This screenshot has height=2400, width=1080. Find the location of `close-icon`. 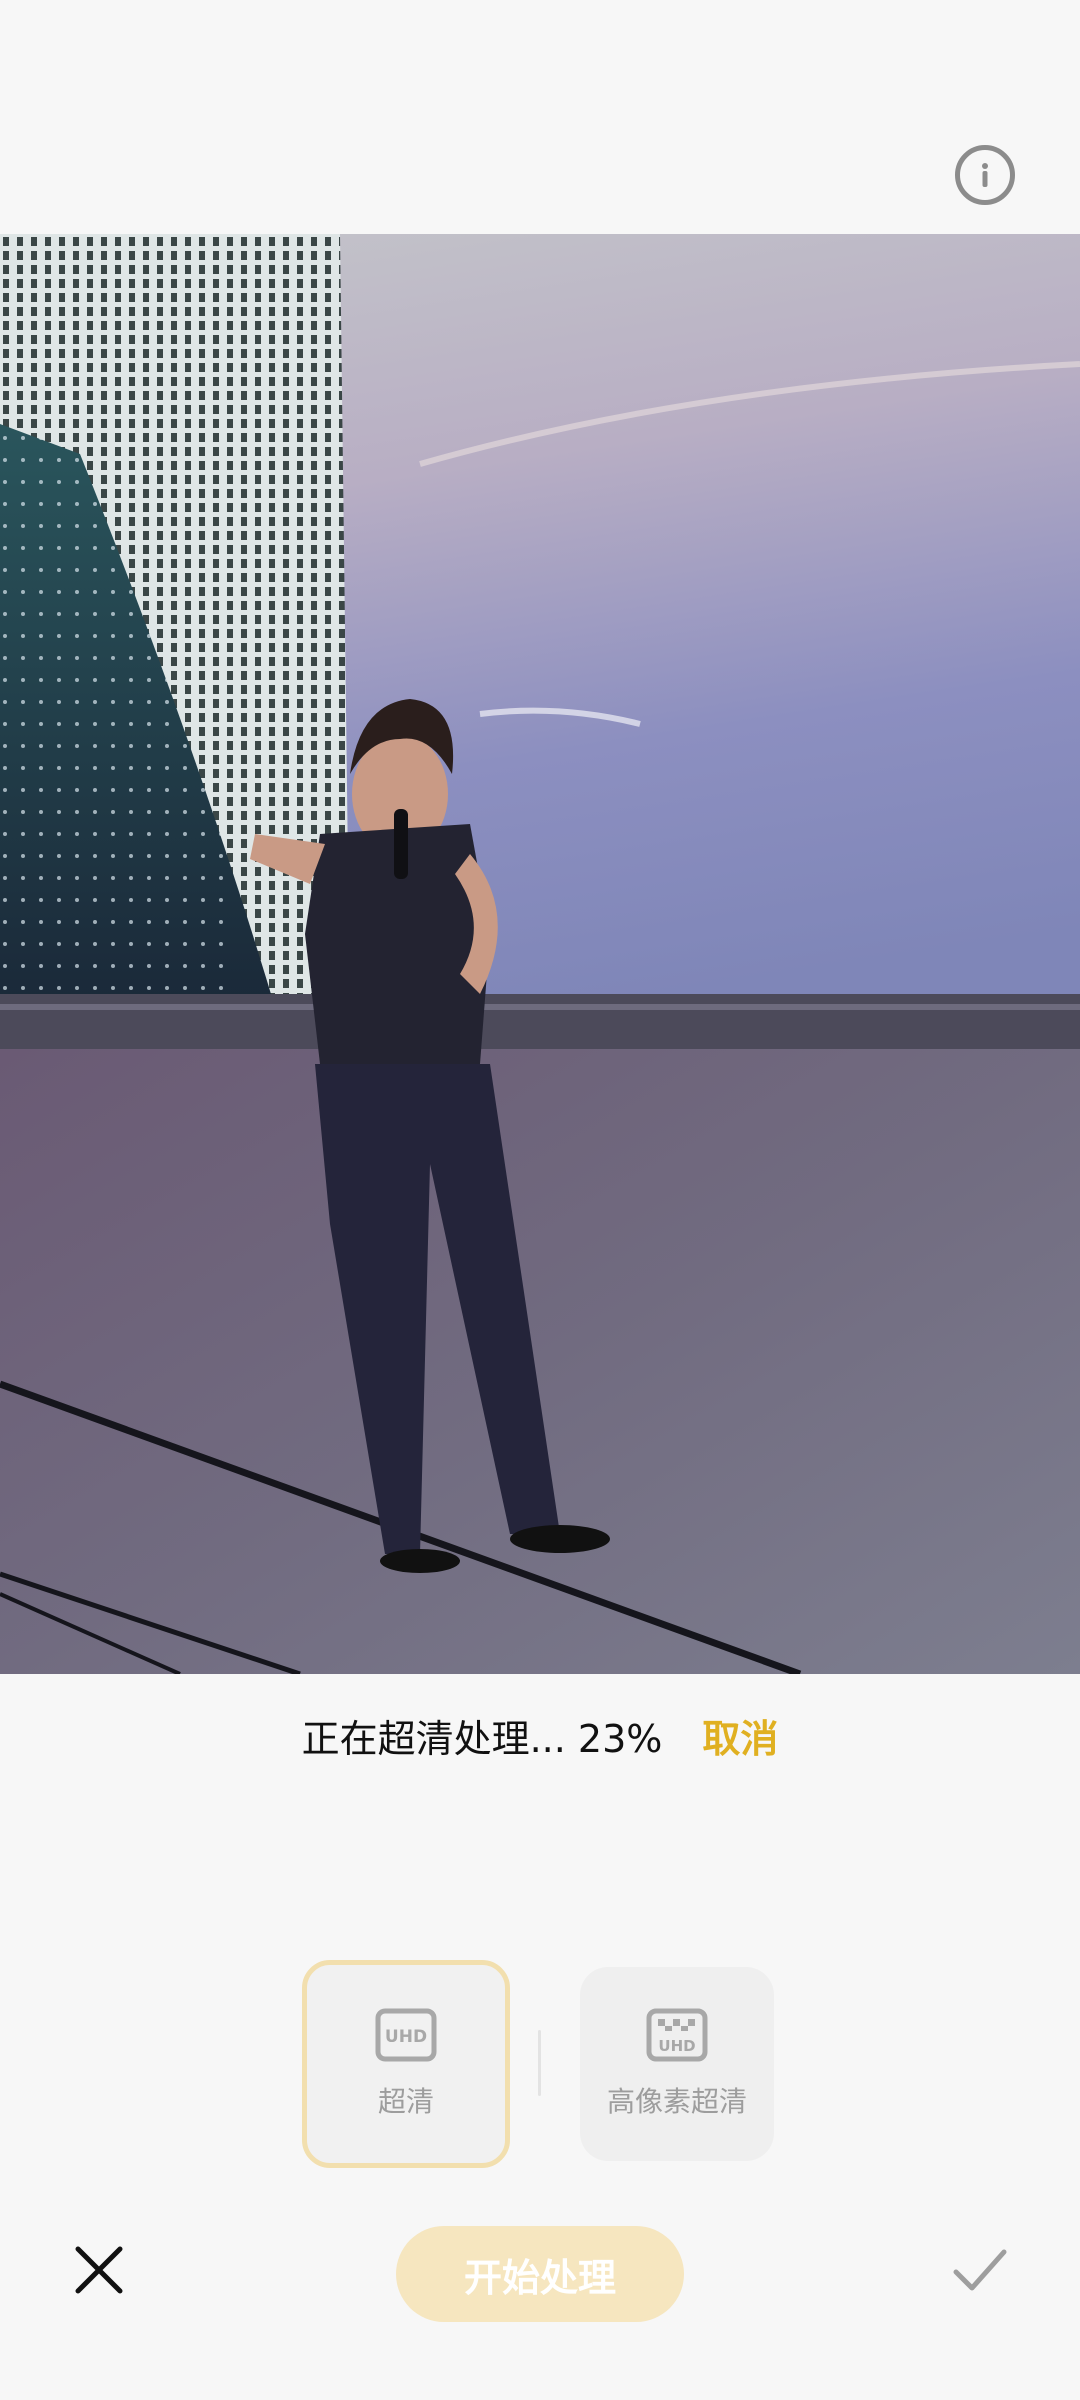

close-icon is located at coordinates (99, 2270).